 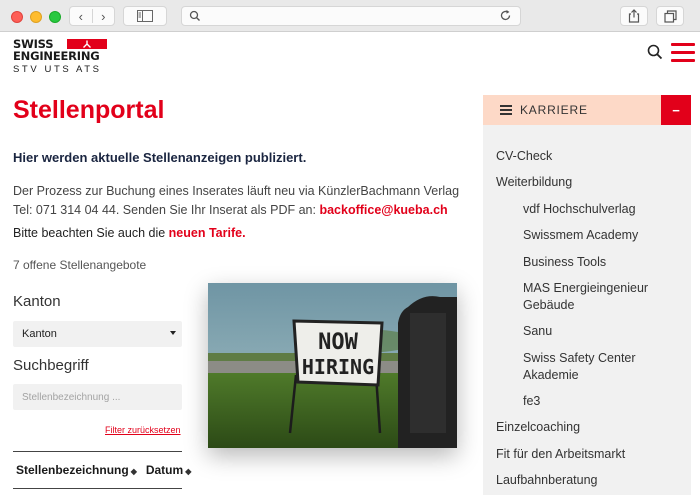 What do you see at coordinates (39, 334) in the screenshot?
I see `kanton-selected-value: Kanton` at bounding box center [39, 334].